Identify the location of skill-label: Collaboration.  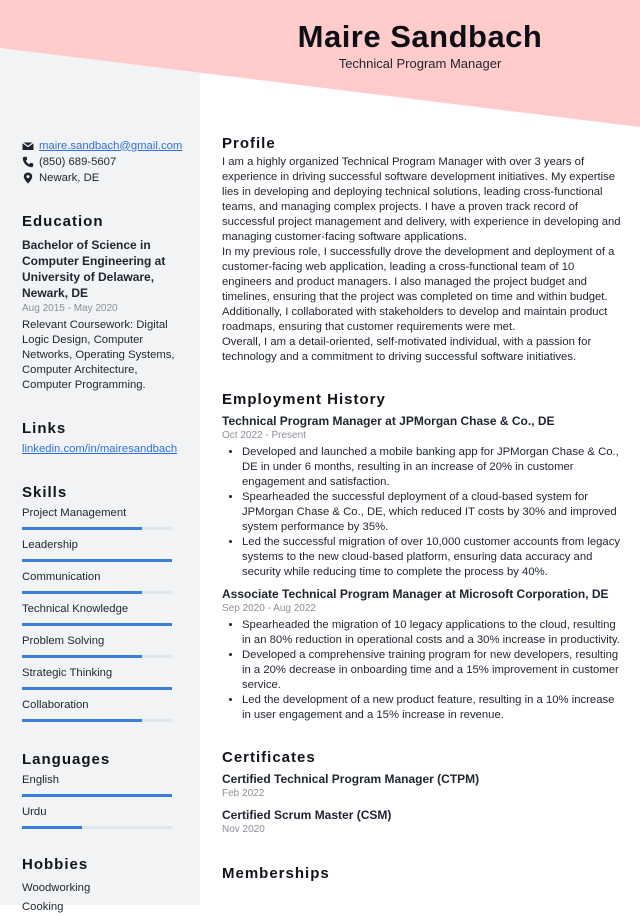
(55, 705).